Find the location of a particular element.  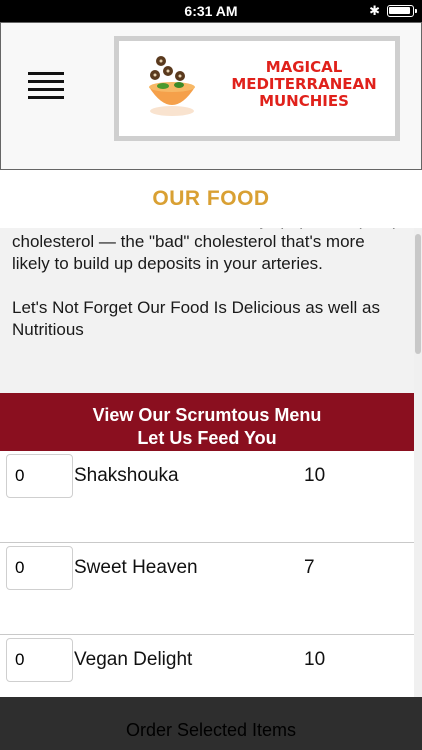

item-name: Sweet Heaven is located at coordinates (136, 567).